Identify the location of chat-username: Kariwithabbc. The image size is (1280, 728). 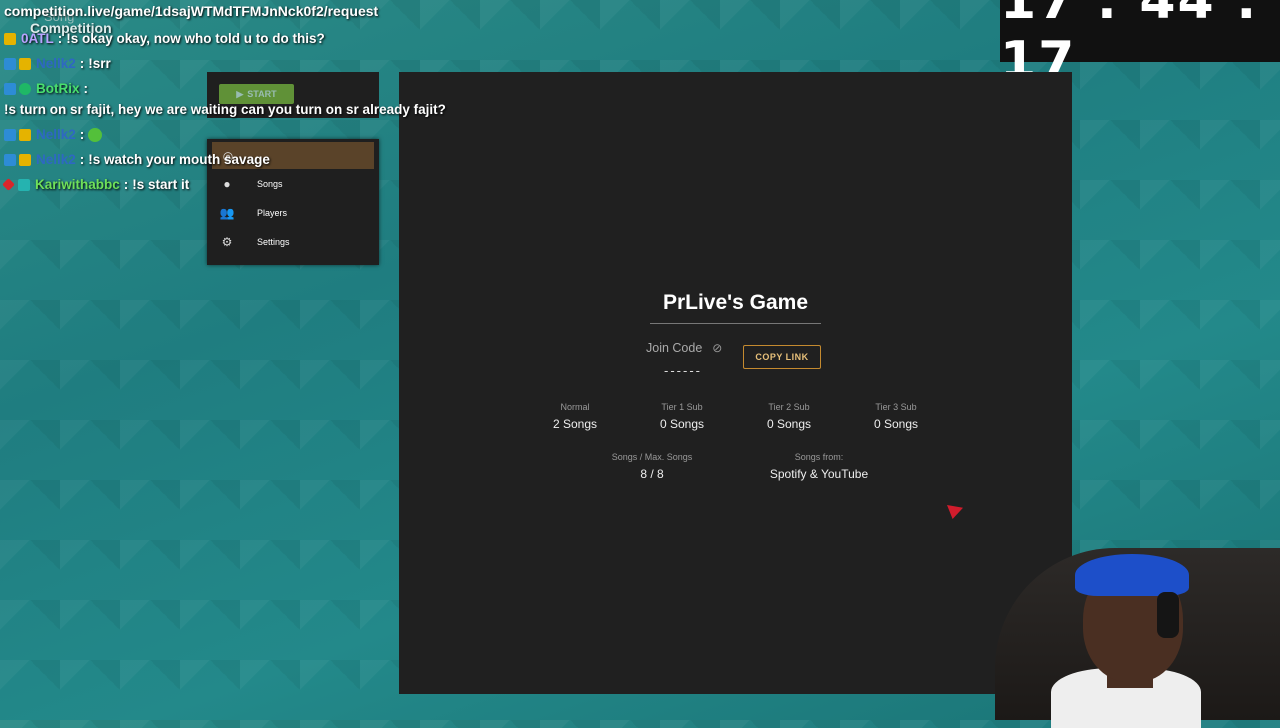
(77, 184).